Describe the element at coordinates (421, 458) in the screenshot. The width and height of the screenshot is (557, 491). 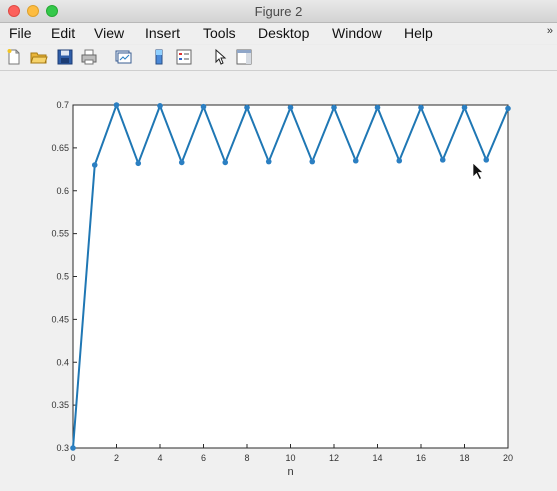
I see `x-tick-label: 16` at that location.